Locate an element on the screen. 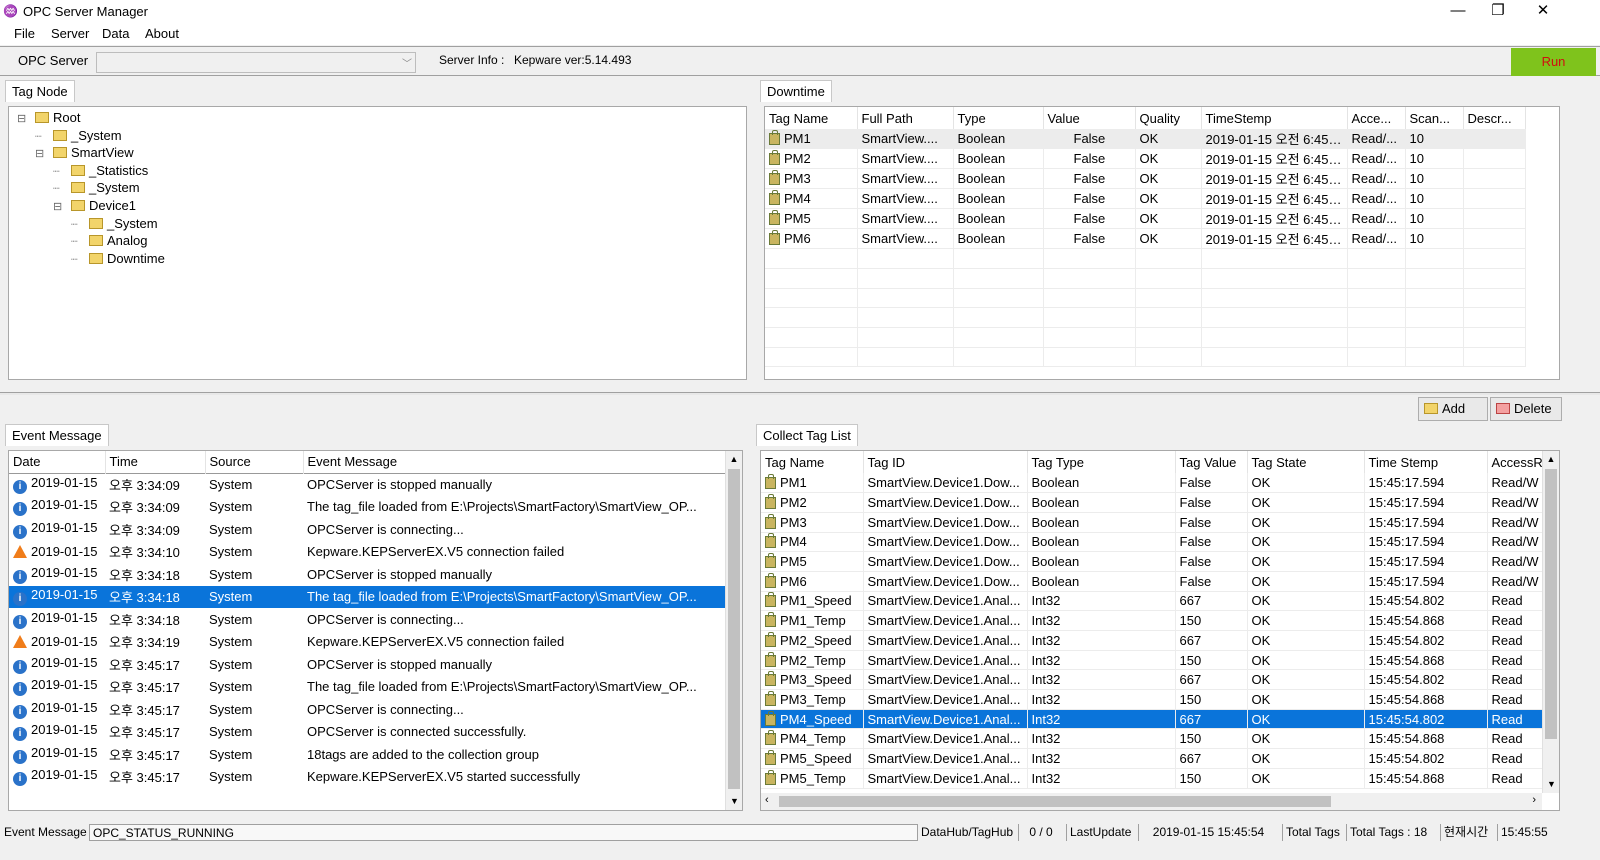  column-header: Time Stemp is located at coordinates (1426, 462).